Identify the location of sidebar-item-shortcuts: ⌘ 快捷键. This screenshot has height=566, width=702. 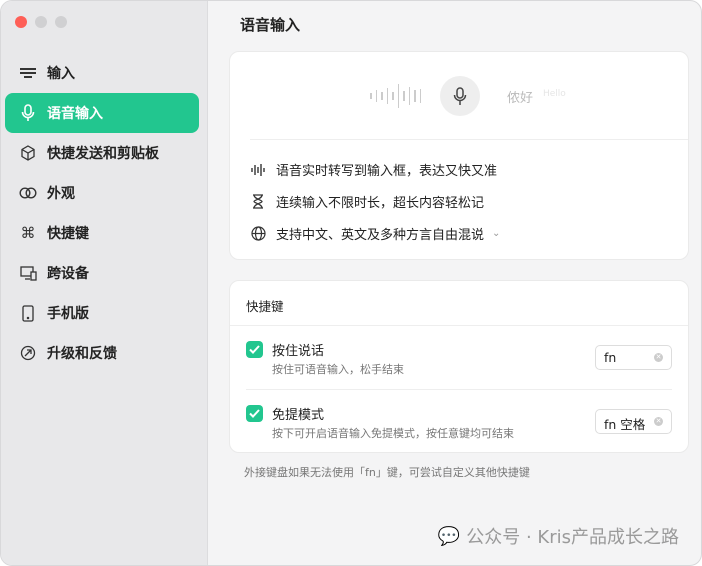
(102, 233).